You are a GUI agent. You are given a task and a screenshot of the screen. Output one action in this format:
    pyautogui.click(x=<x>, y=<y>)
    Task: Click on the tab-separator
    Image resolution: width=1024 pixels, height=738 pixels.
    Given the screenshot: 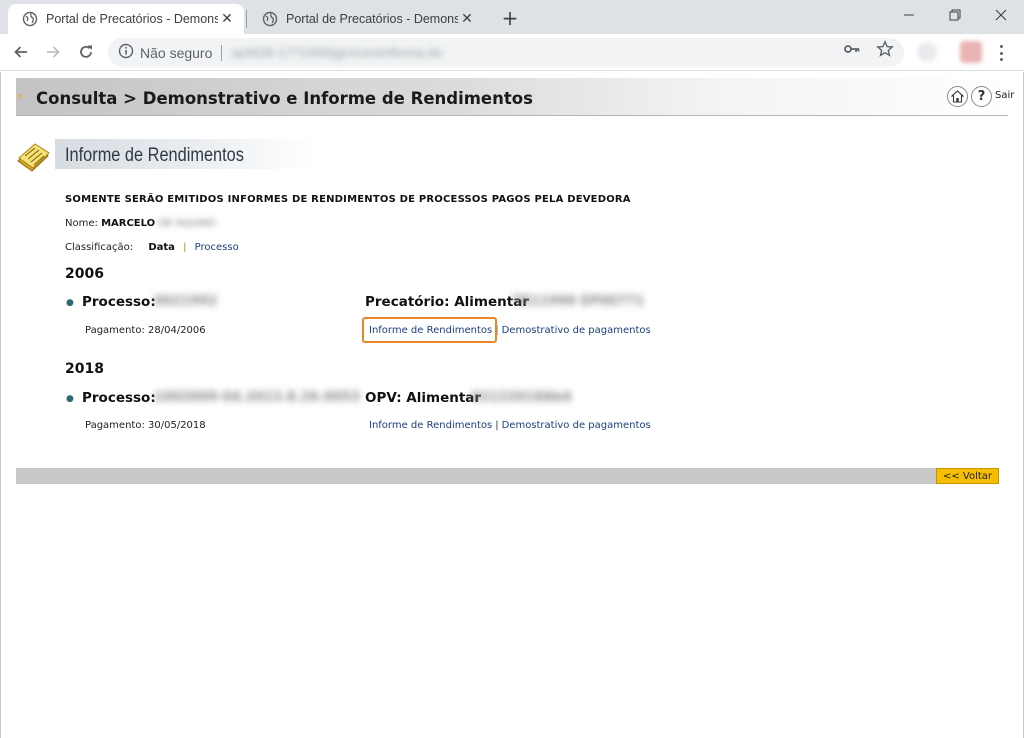 What is the action you would take?
    pyautogui.click(x=246, y=19)
    